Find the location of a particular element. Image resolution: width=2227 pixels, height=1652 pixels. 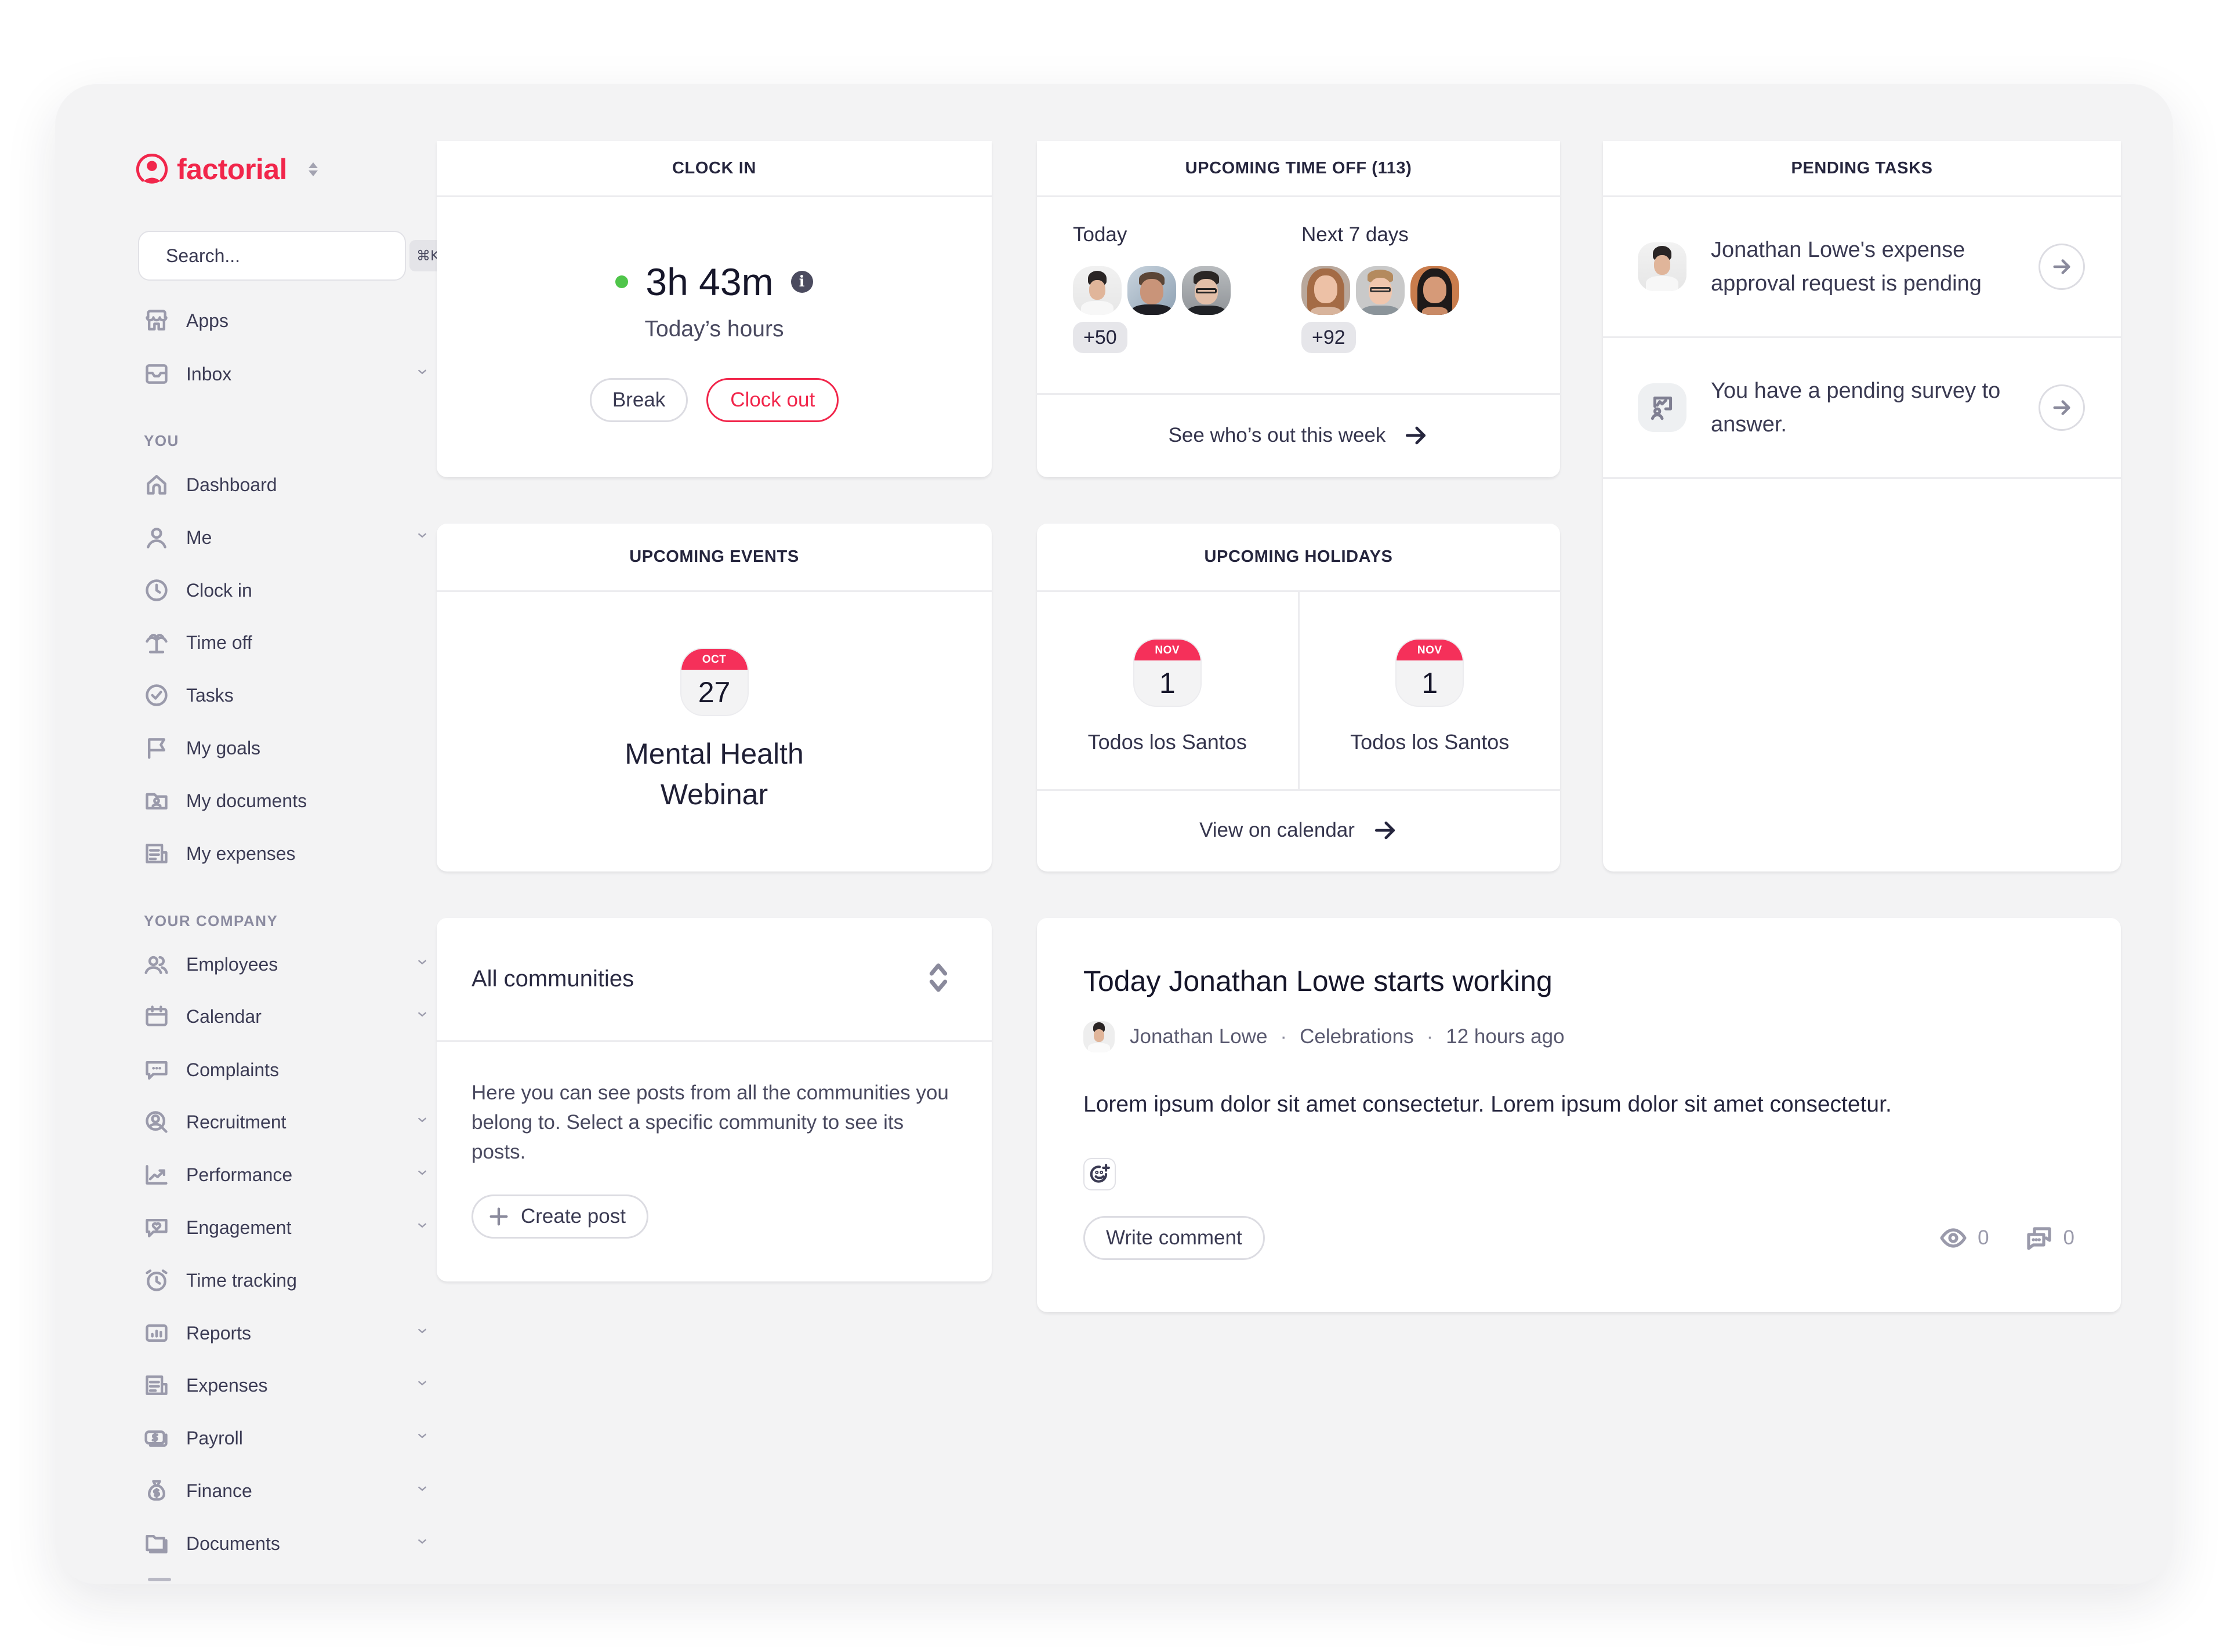

see-whos-out-link: See who’s out this week is located at coordinates (1298, 435).